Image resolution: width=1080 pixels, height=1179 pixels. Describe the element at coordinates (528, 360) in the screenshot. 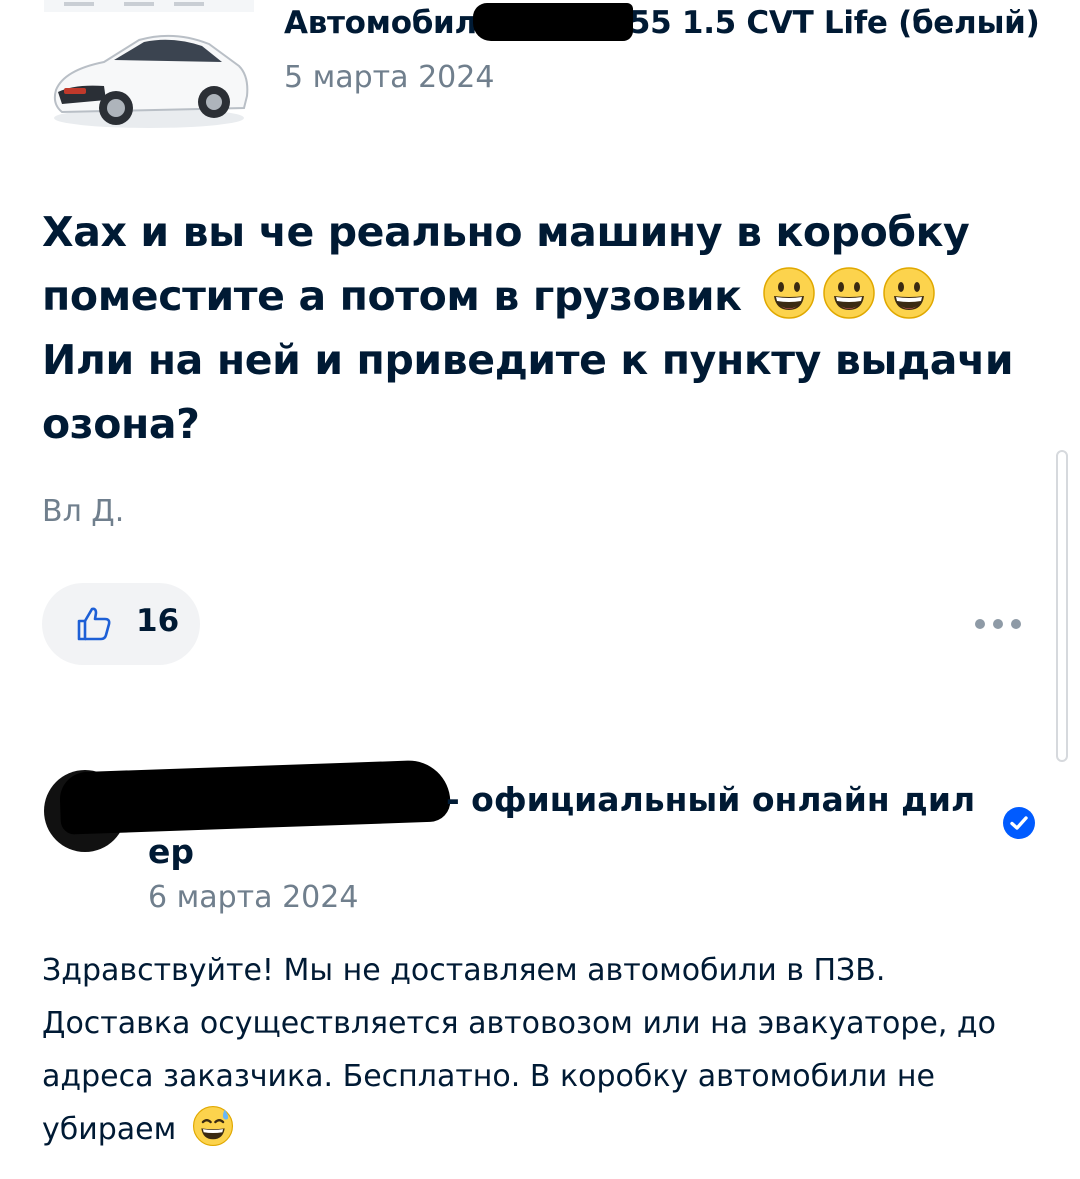

I see `review-line: Или на ней и приведите к пункту выдачи` at that location.